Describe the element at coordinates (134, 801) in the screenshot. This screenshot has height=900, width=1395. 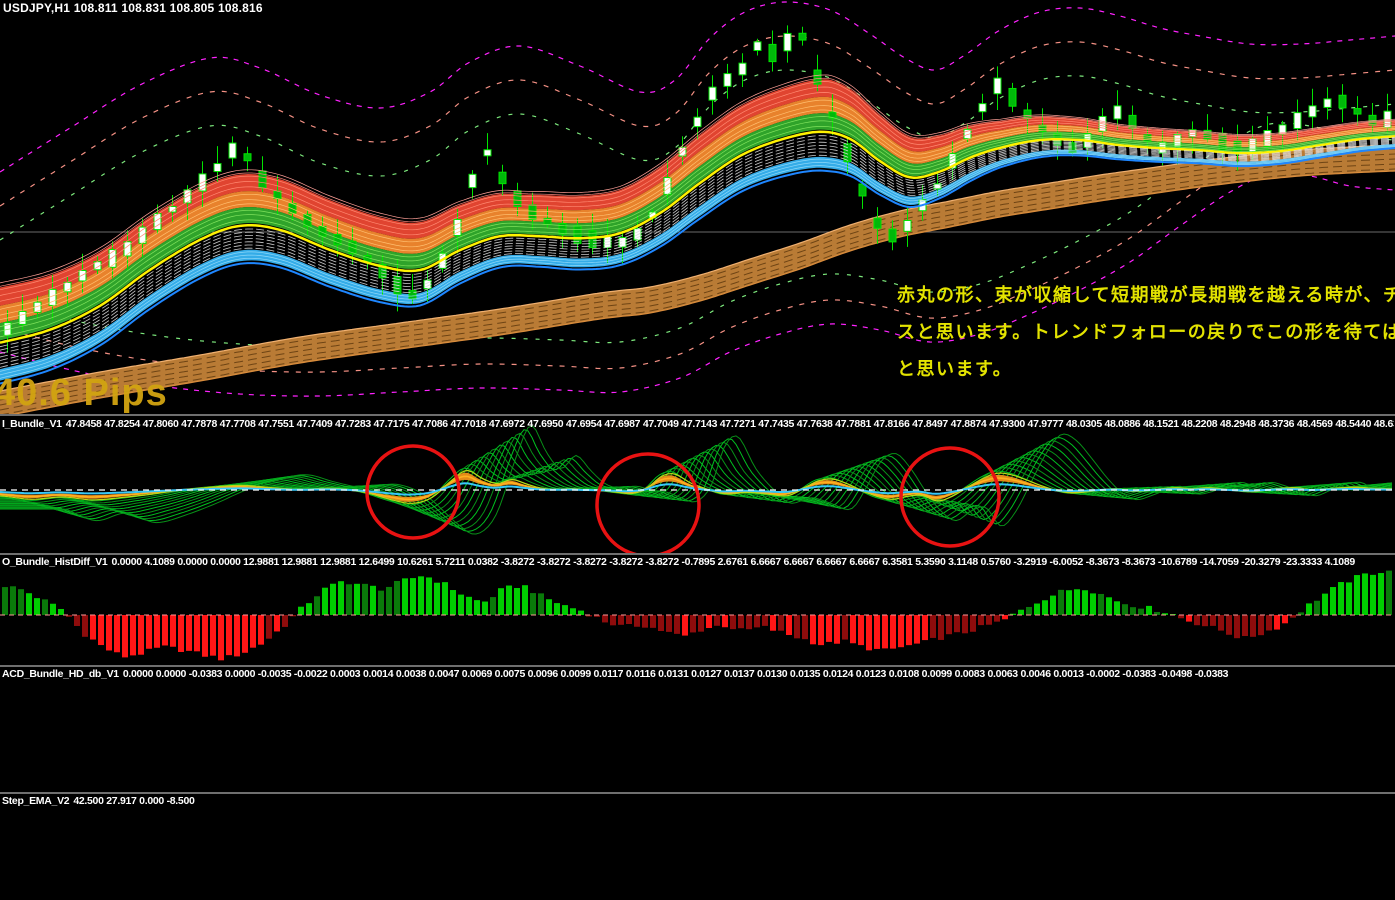
I see `indicator-values: 42.500 27.917 0.000 -8.500` at that location.